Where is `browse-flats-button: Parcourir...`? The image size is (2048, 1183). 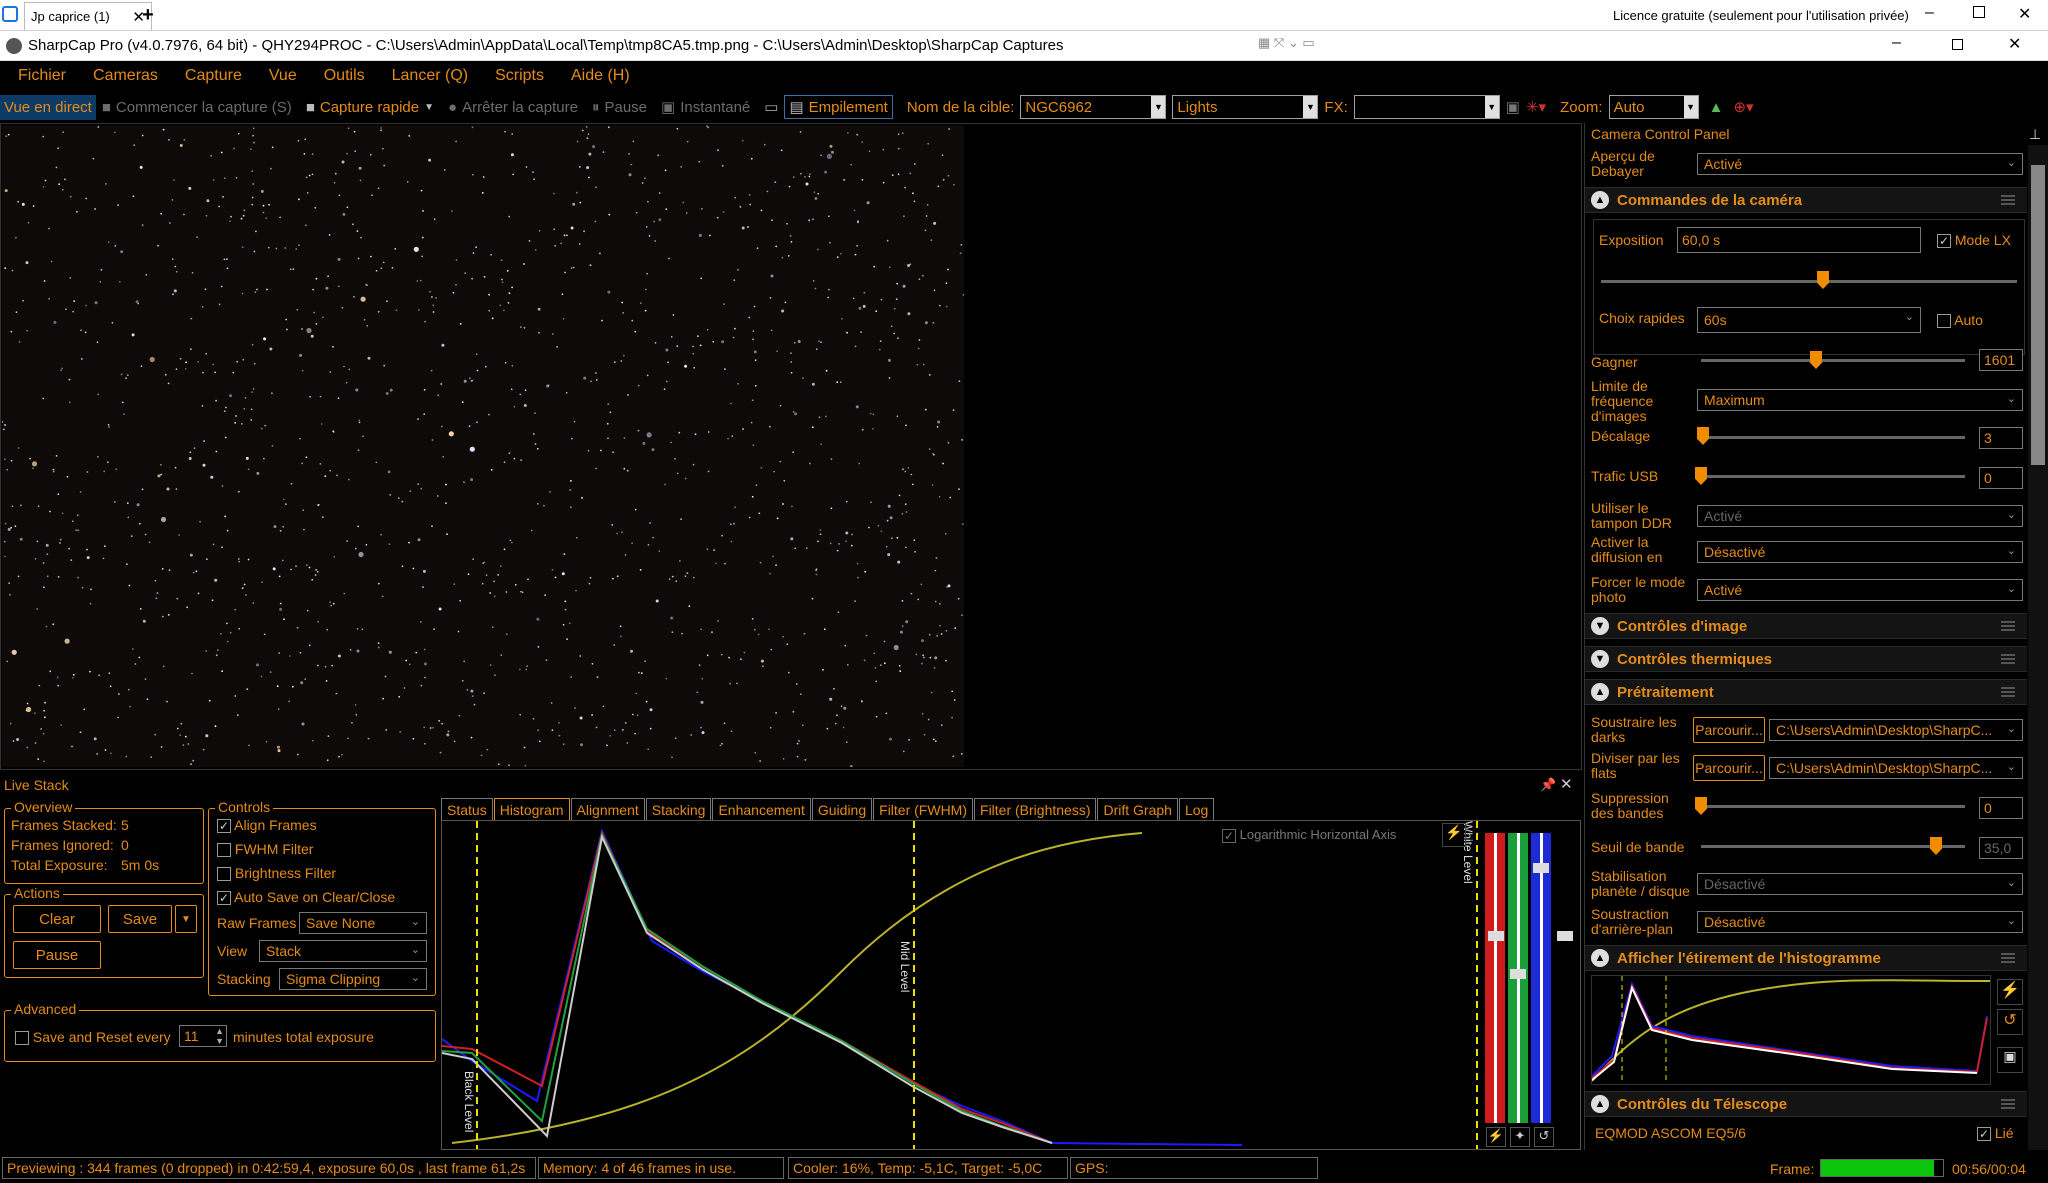
browse-flats-button: Parcourir... is located at coordinates (1729, 768).